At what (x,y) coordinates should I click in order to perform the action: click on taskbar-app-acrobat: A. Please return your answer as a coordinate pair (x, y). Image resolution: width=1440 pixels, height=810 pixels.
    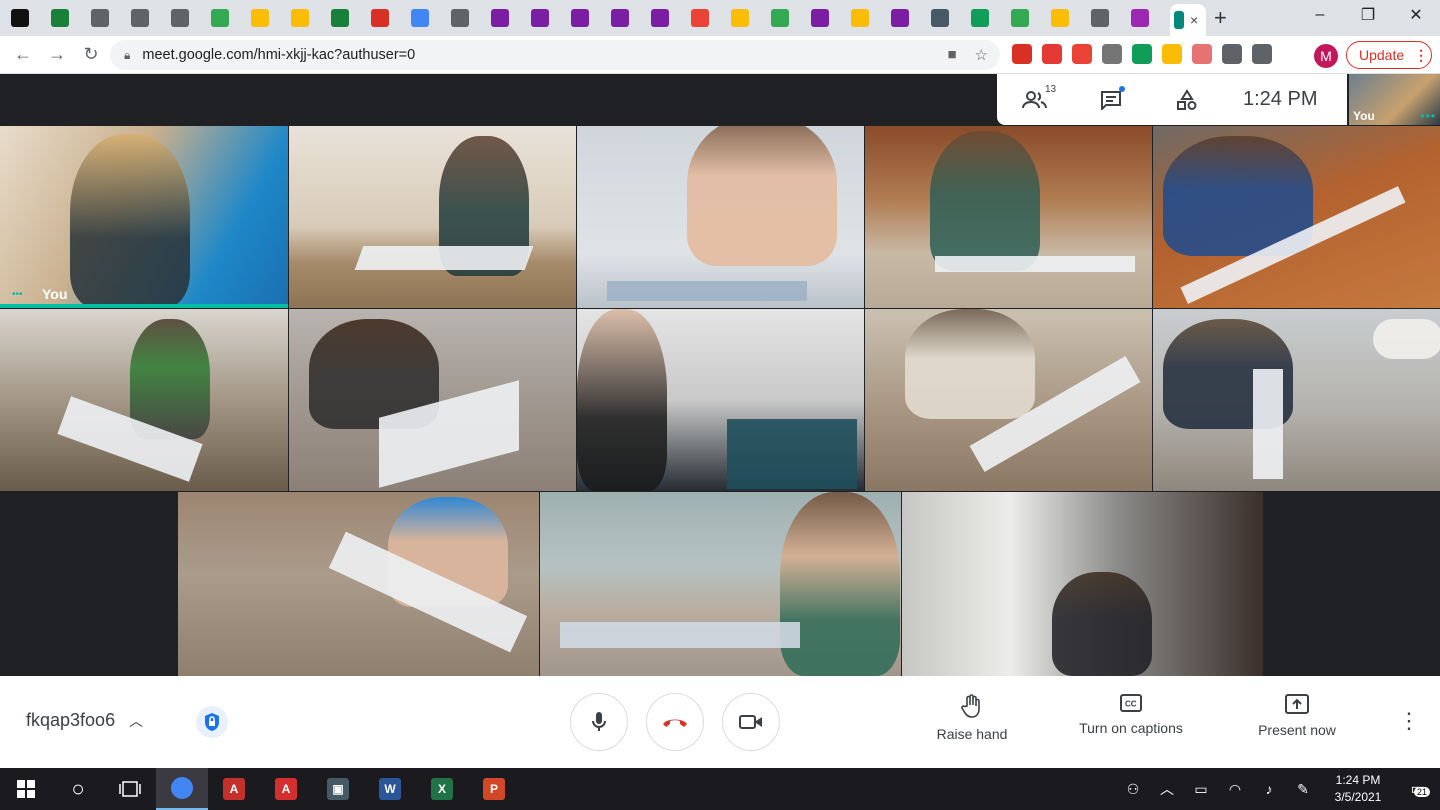
    Looking at the image, I should click on (286, 789).